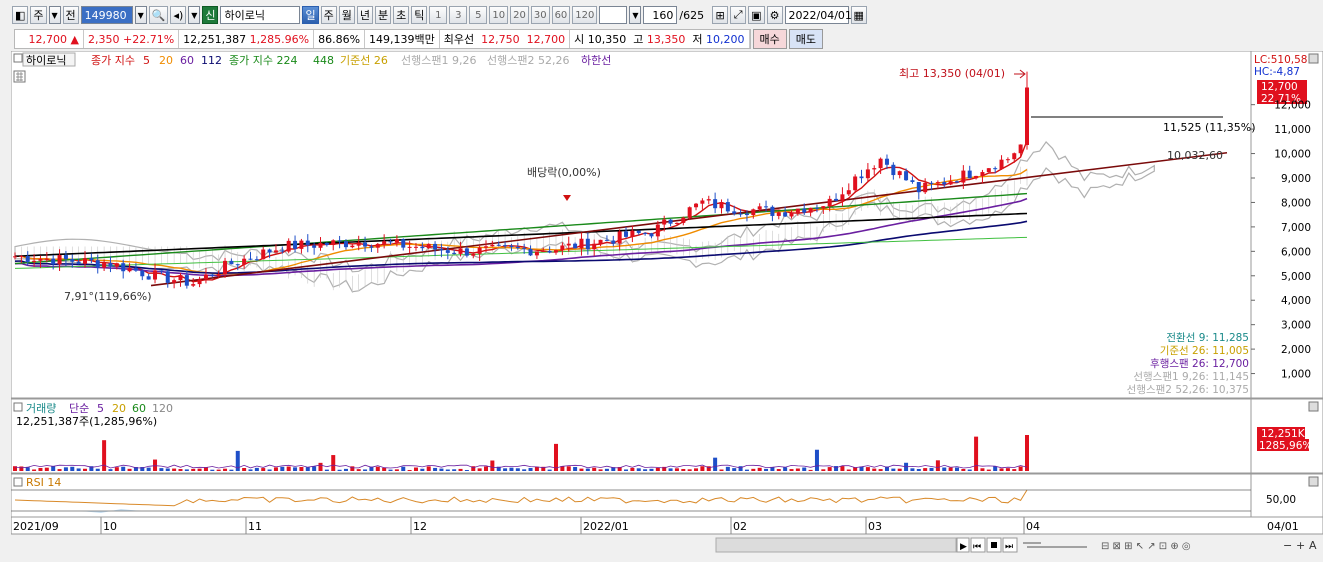  What do you see at coordinates (660, 15) in the screenshot?
I see `count-input: 160` at bounding box center [660, 15].